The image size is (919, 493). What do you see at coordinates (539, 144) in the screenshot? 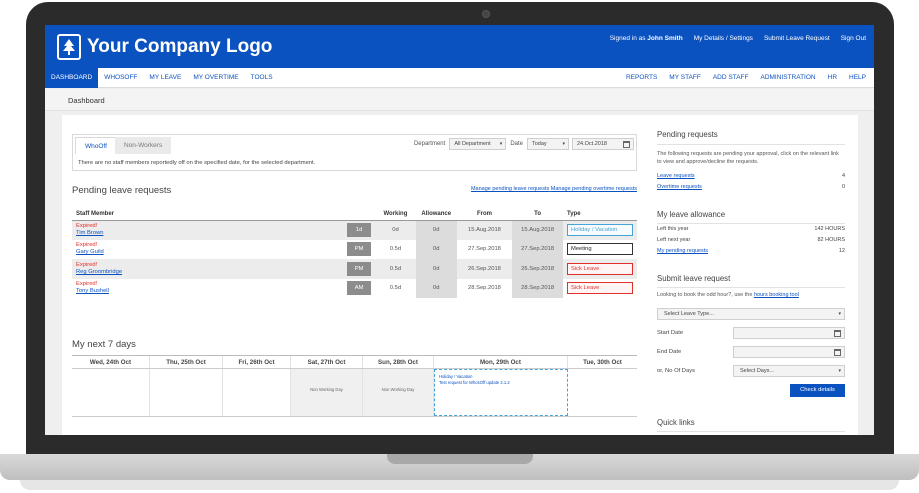
I see `date-select-value: Today` at bounding box center [539, 144].